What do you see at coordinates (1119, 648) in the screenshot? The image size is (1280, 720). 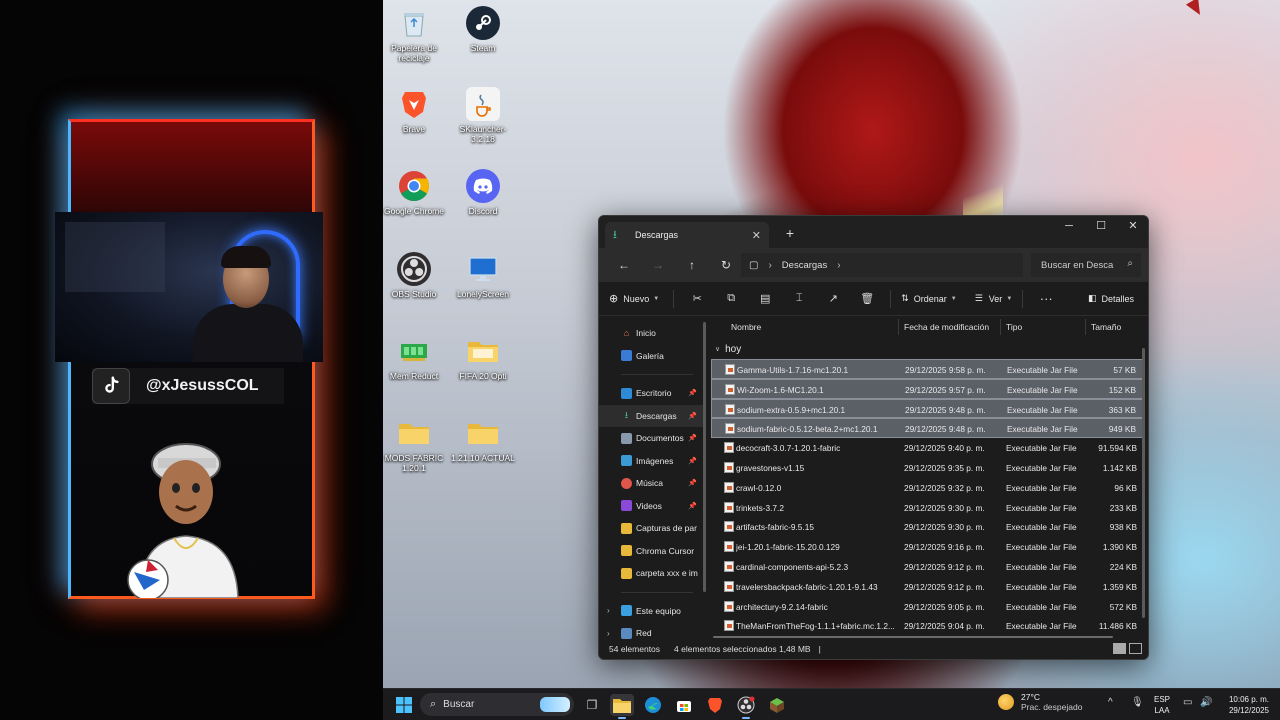 I see `details-view-button` at bounding box center [1119, 648].